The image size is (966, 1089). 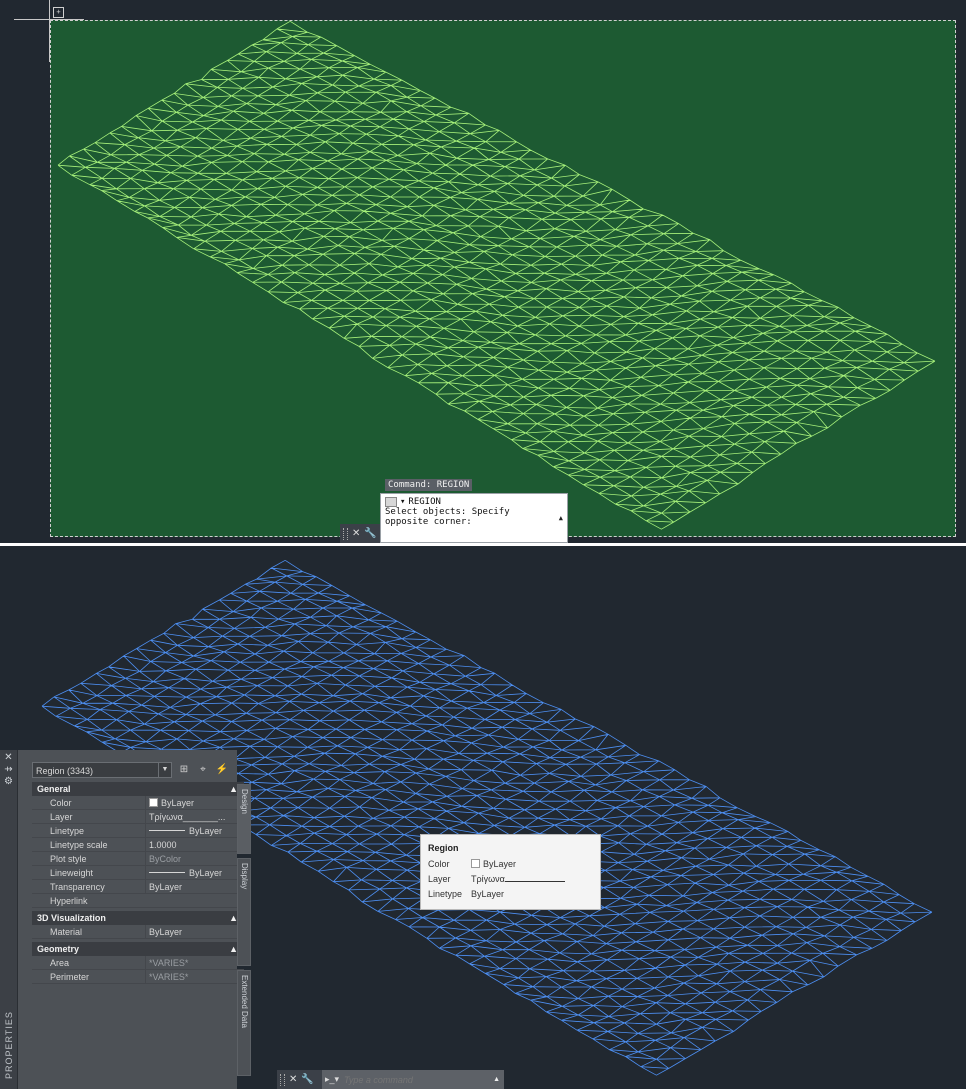 What do you see at coordinates (138, 859) in the screenshot?
I see `prop-row-plot-style: Plot style ByColor` at bounding box center [138, 859].